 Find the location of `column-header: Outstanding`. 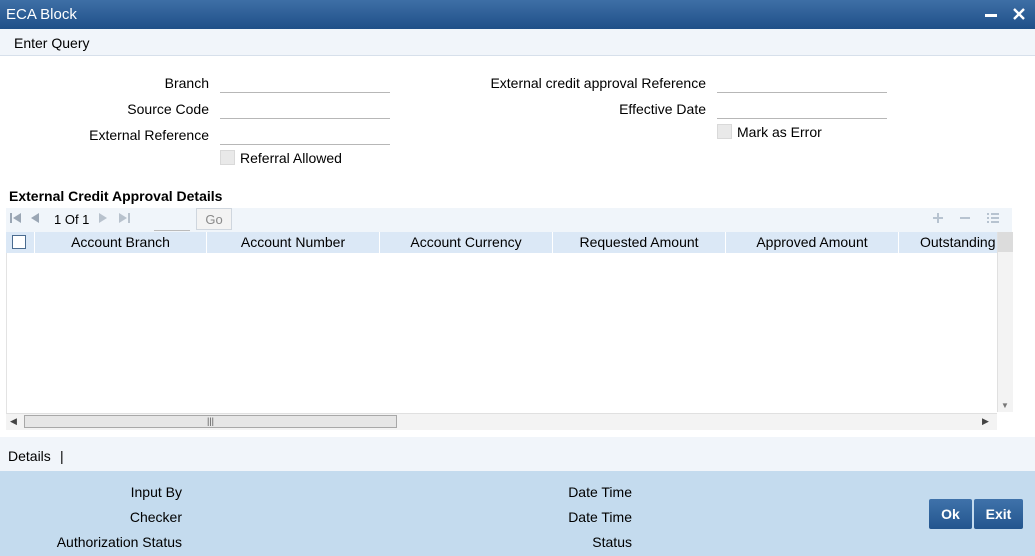

column-header: Outstanding is located at coordinates (948, 242).